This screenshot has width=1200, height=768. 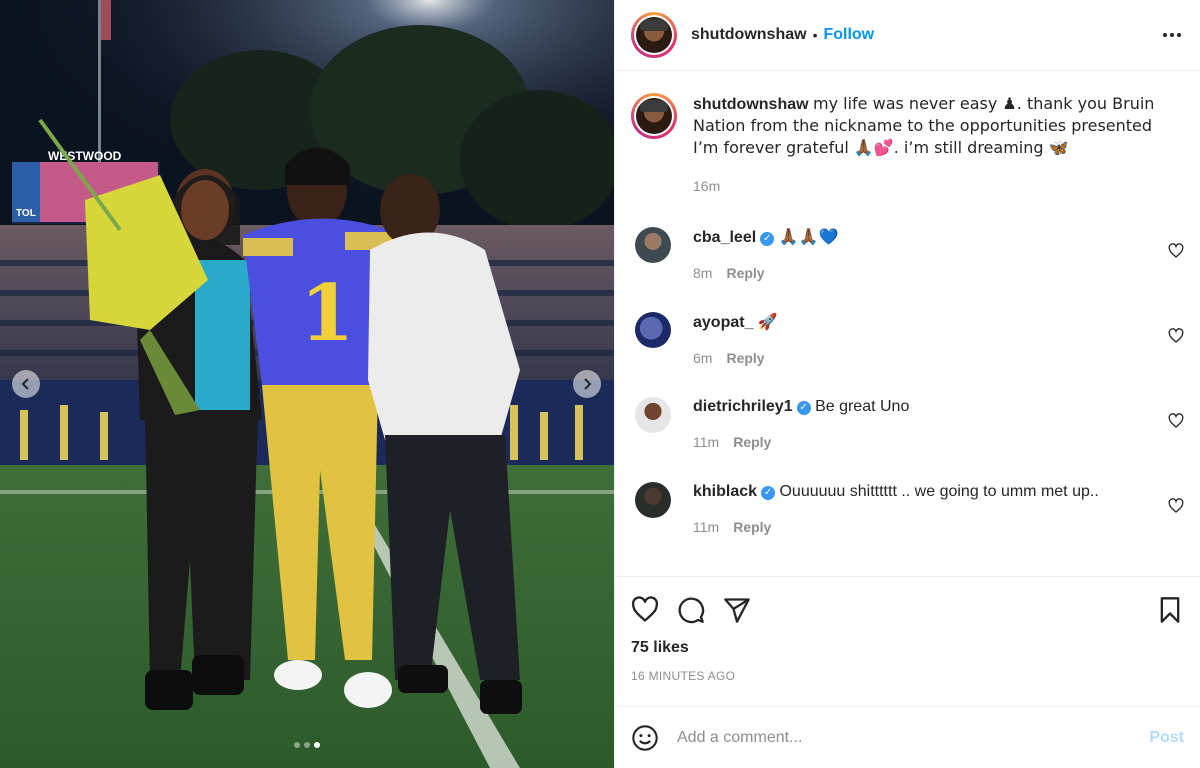 I want to click on caption-time: 16m, so click(x=706, y=186).